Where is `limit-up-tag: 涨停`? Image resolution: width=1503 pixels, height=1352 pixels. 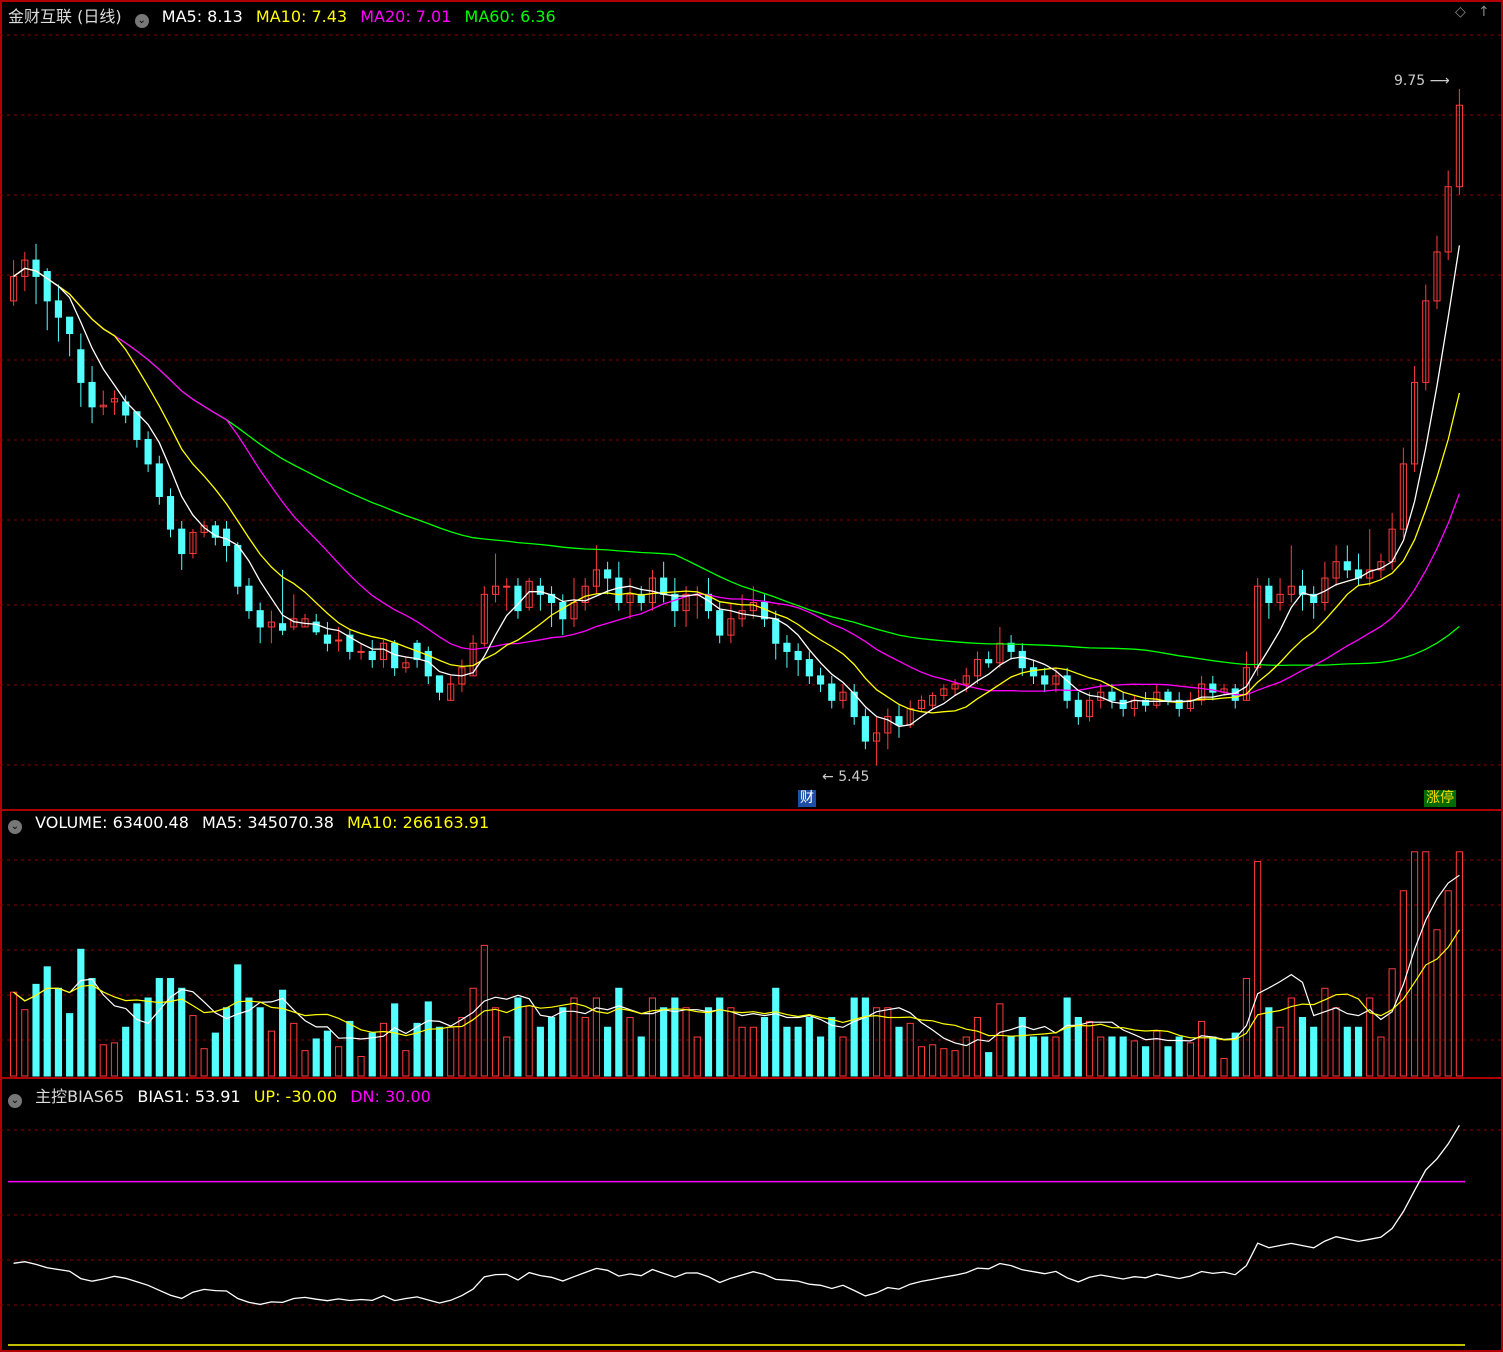 limit-up-tag: 涨停 is located at coordinates (1440, 798).